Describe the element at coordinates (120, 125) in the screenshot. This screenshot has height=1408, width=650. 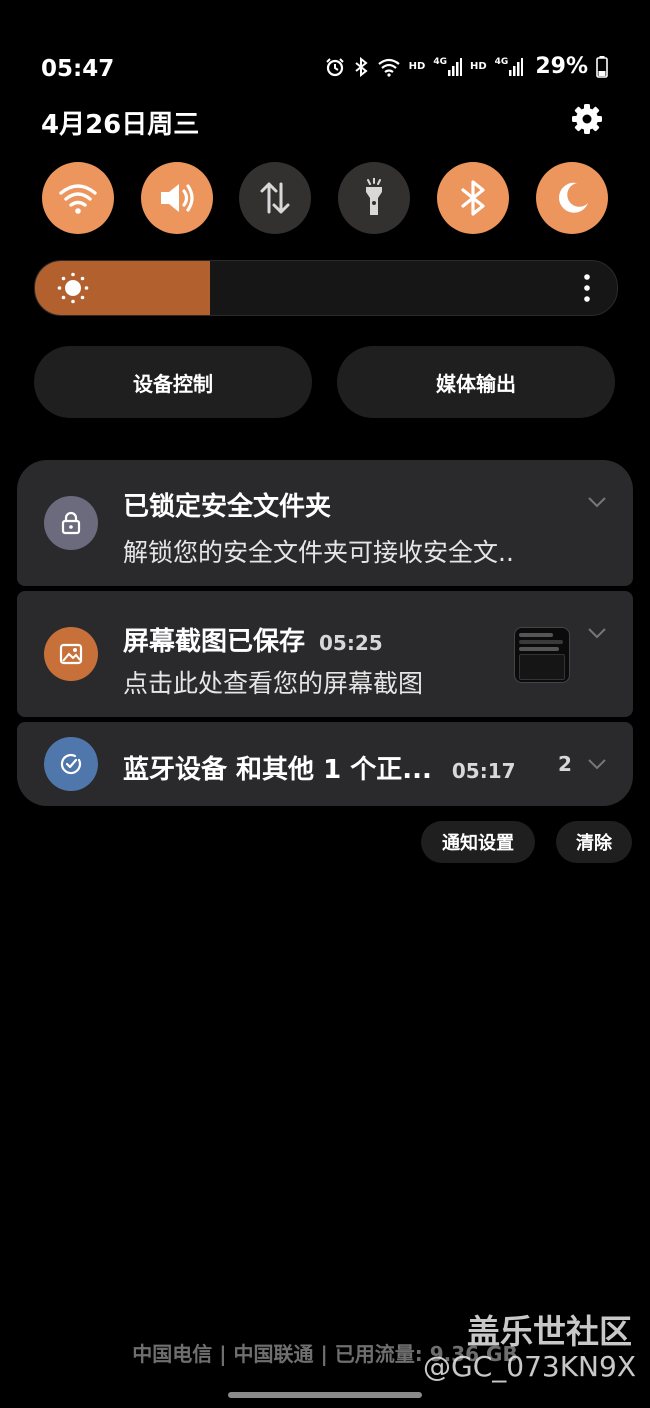
I see `date-label: 4月26日周三` at that location.